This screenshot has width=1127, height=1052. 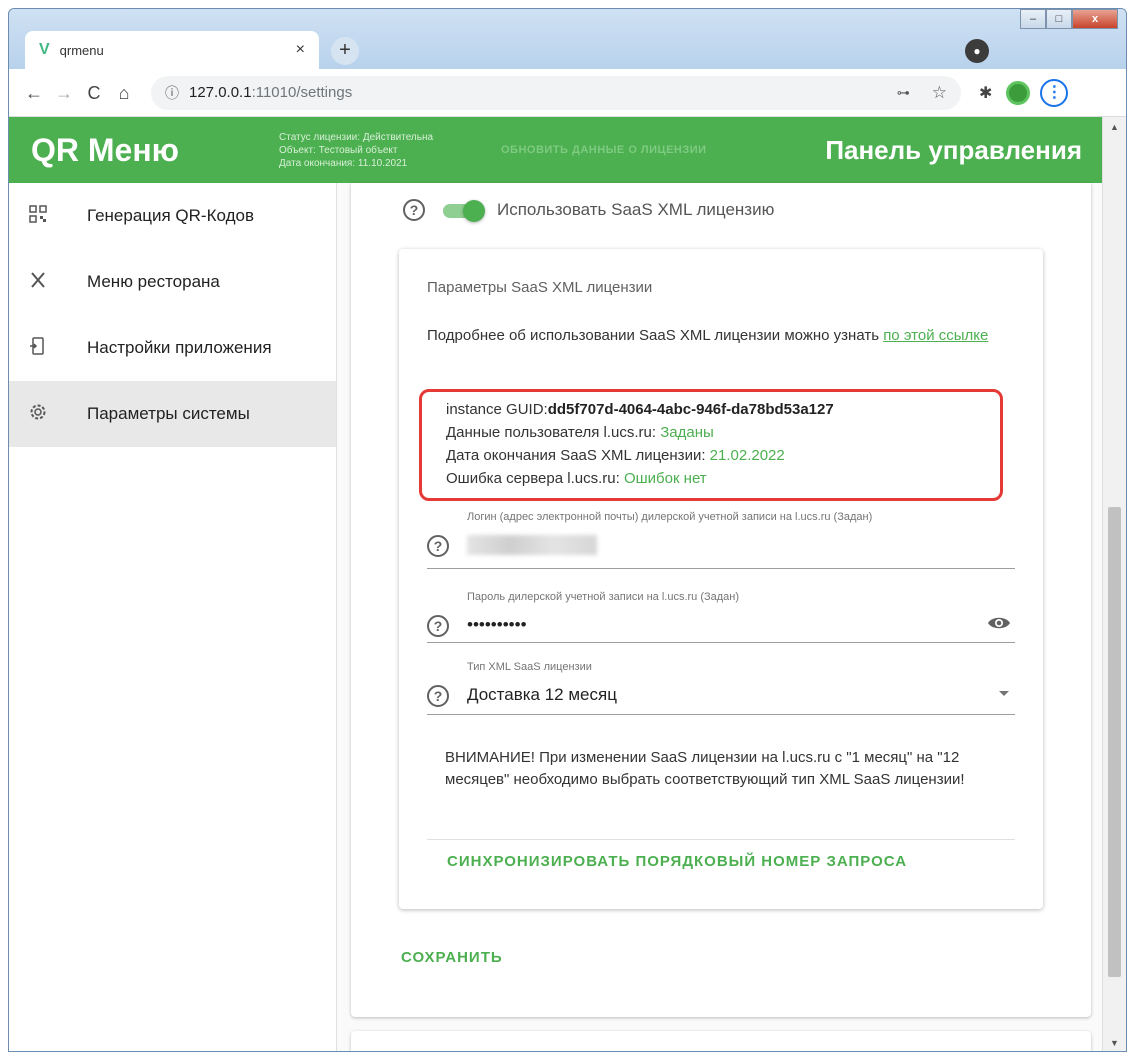 What do you see at coordinates (1004, 693) in the screenshot?
I see `chevron-down-icon` at bounding box center [1004, 693].